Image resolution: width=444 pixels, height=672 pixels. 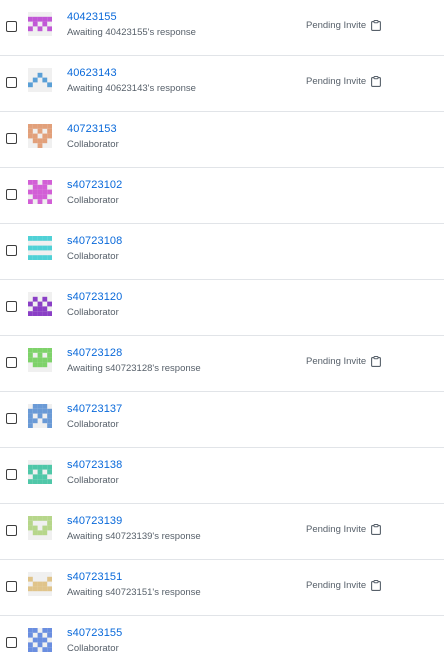 What do you see at coordinates (222, 308) in the screenshot?
I see `collaborator-row: s40723120 Collaborator` at bounding box center [222, 308].